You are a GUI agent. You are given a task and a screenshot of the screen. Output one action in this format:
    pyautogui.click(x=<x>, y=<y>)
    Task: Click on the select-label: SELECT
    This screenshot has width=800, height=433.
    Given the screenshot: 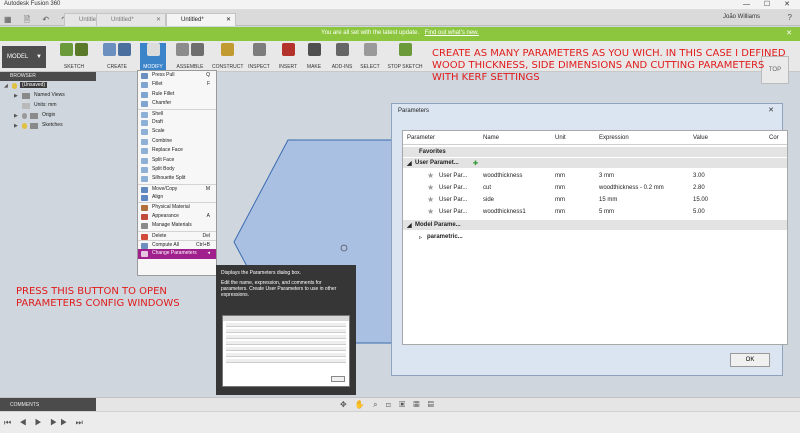 What is the action you would take?
    pyautogui.click(x=370, y=67)
    